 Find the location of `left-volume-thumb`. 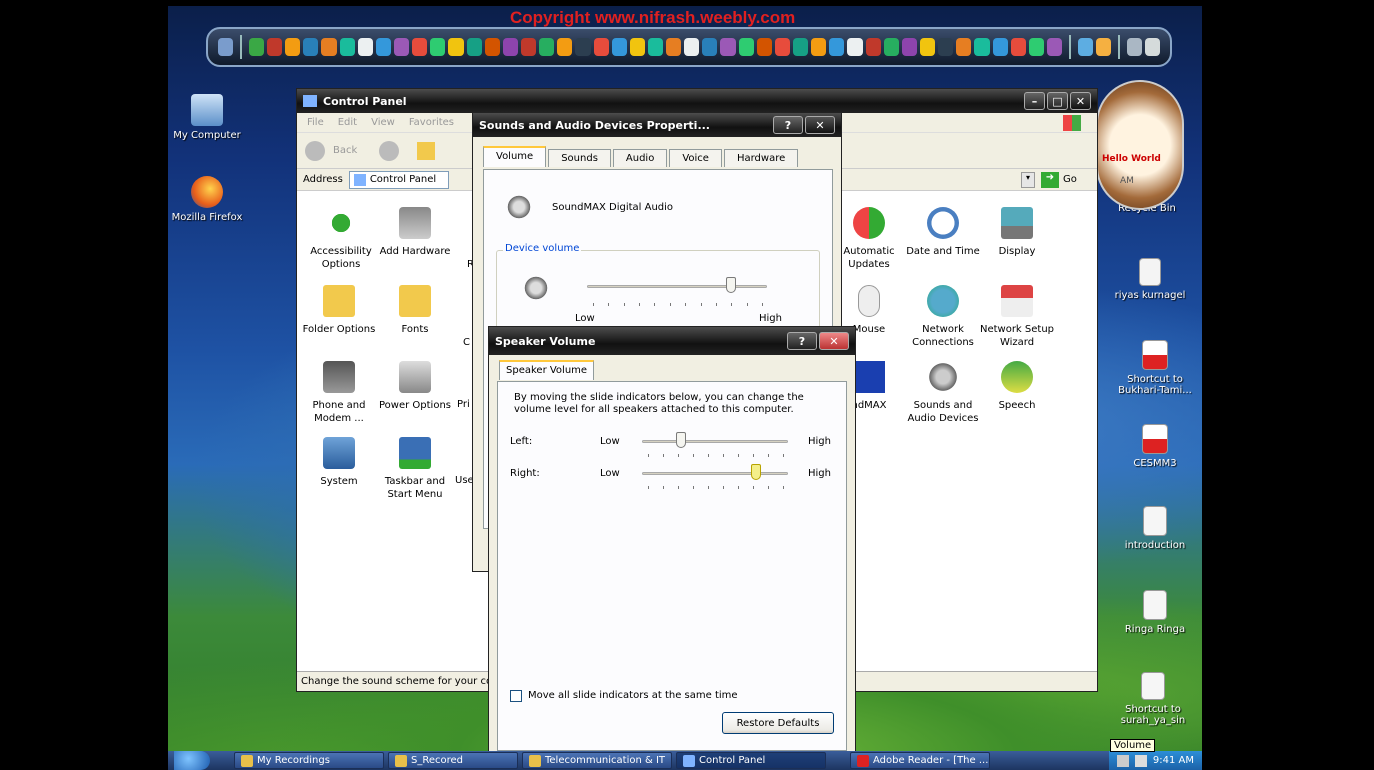

left-volume-thumb is located at coordinates (681, 440).